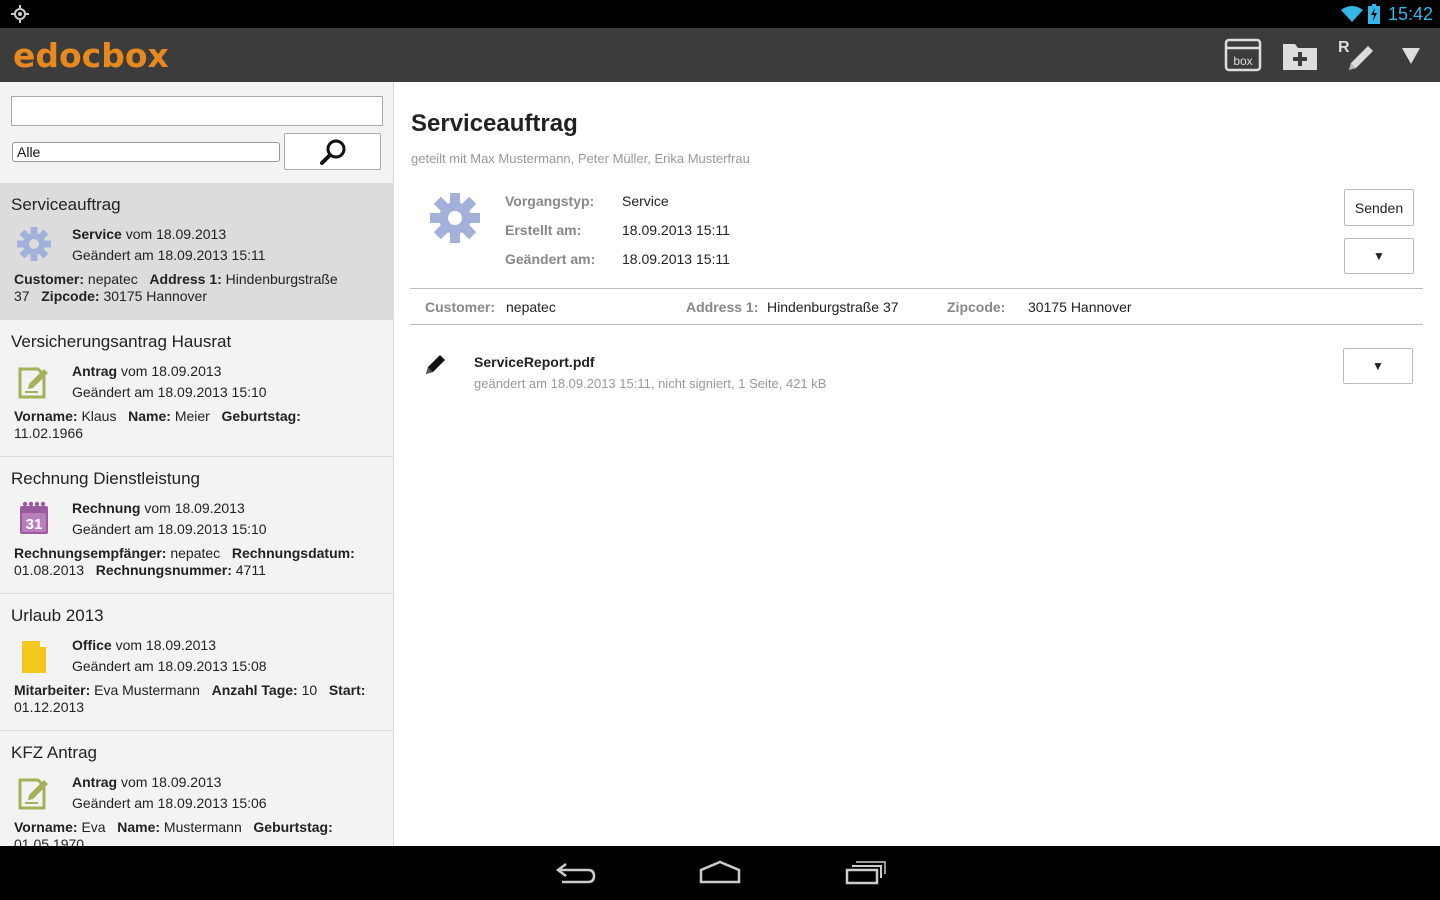  Describe the element at coordinates (197, 111) in the screenshot. I see `search-input` at that location.